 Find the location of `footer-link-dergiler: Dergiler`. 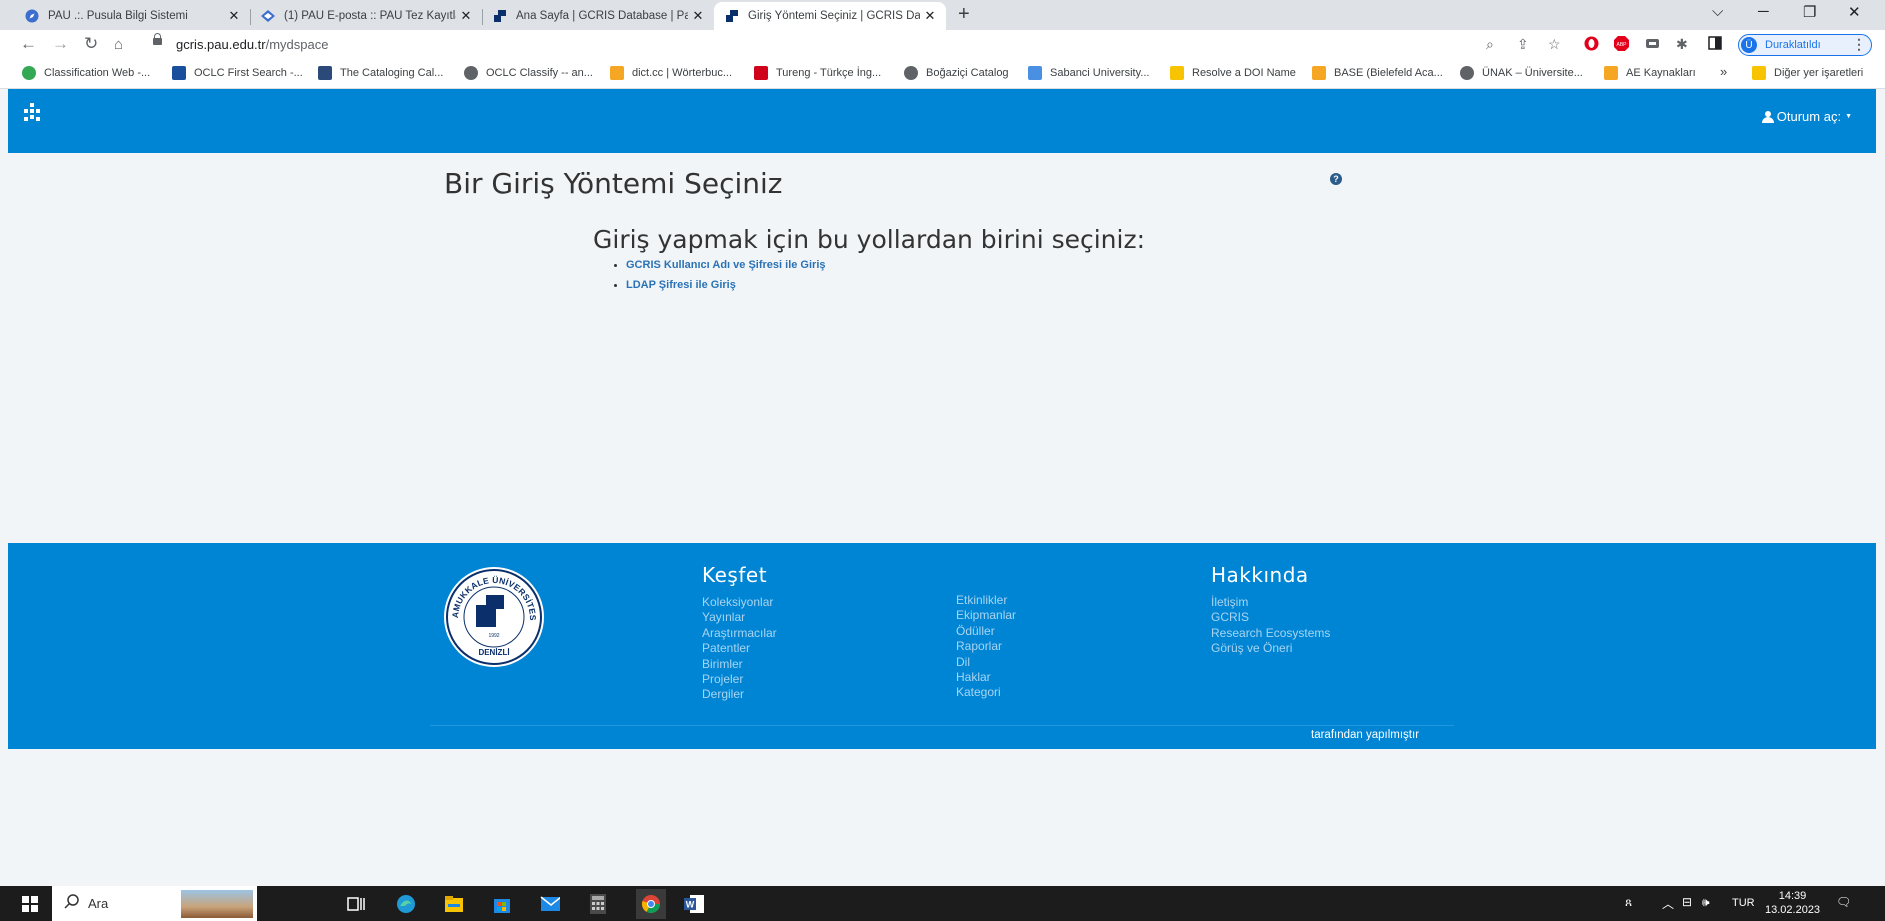

footer-link-dergiler: Dergiler is located at coordinates (739, 694).